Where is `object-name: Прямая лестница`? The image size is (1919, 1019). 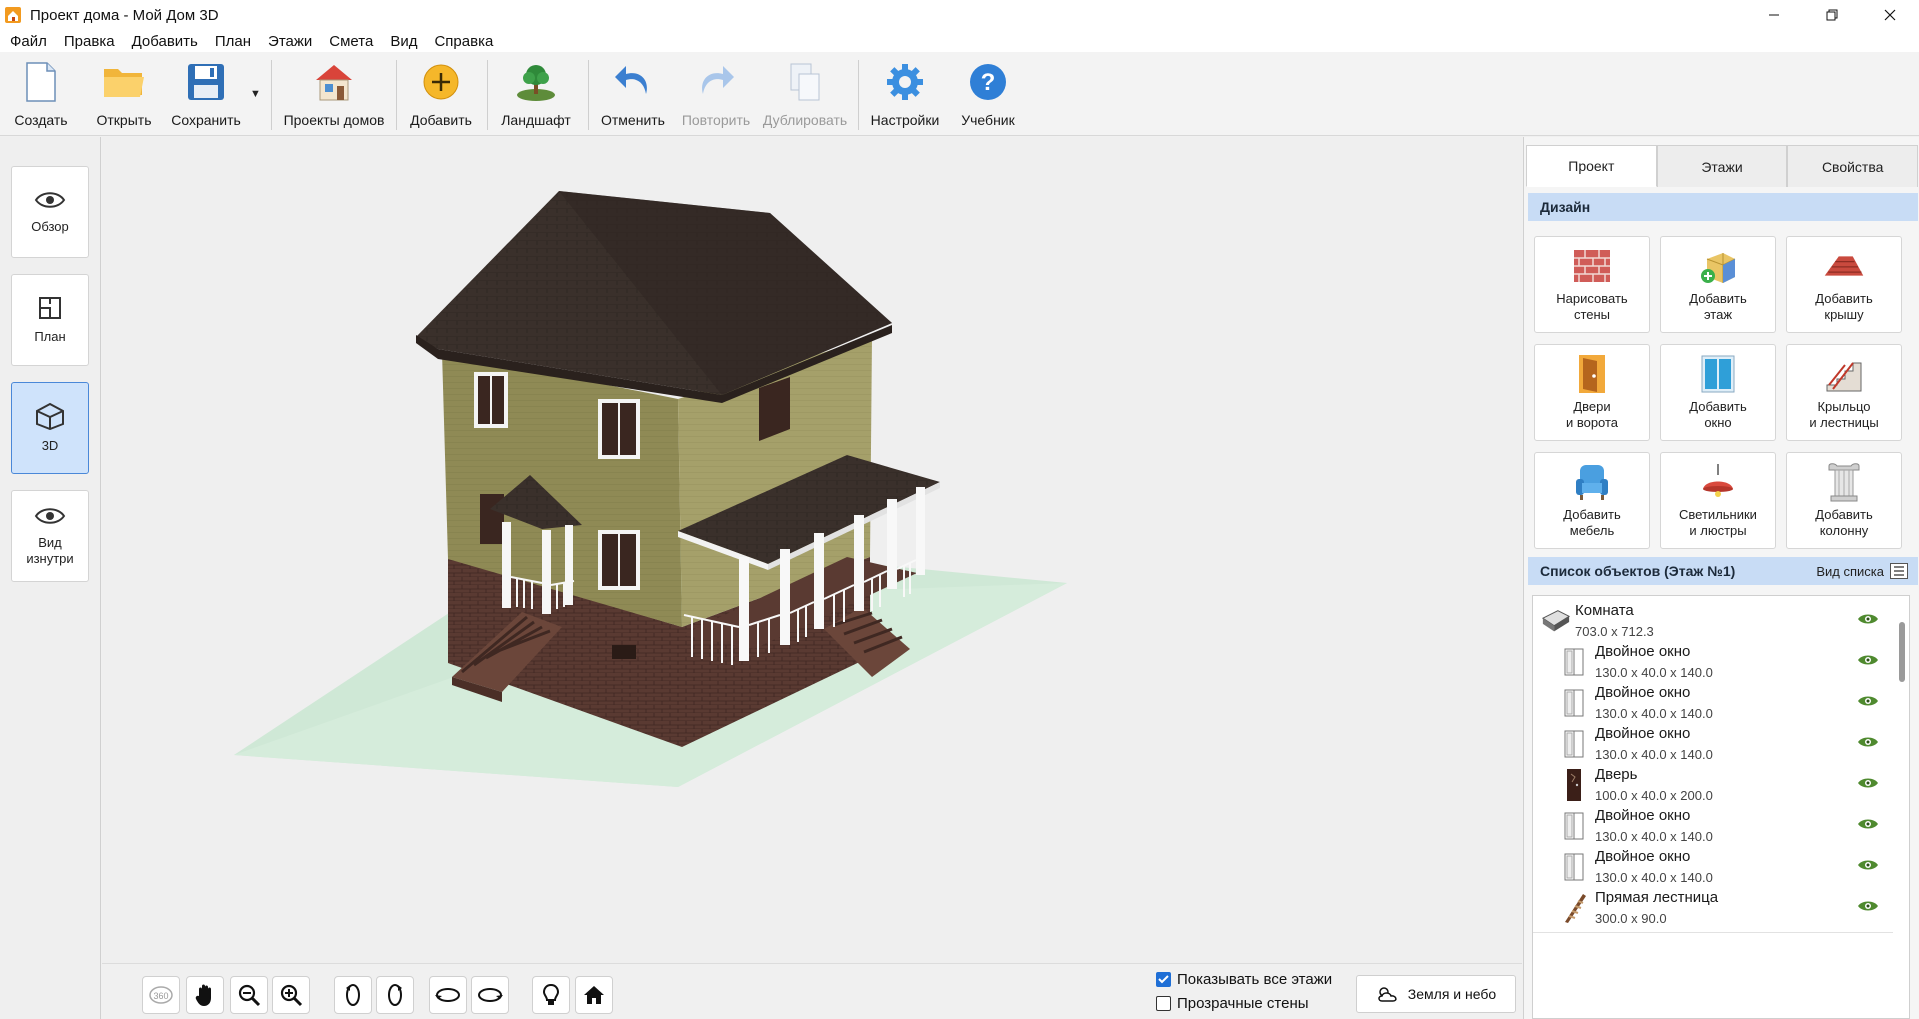
object-name: Прямая лестница is located at coordinates (1657, 897).